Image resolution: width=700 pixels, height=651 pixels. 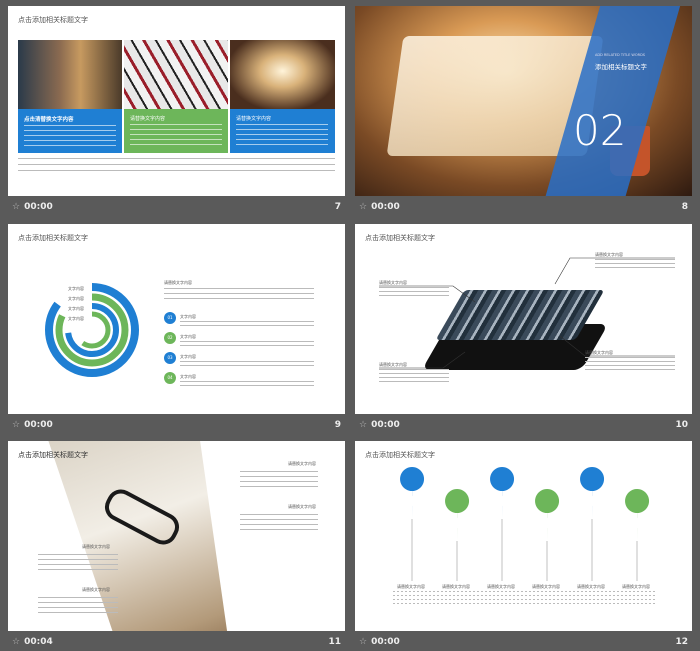 What do you see at coordinates (681, 642) in the screenshot?
I see `slide-number: 12` at bounding box center [681, 642].